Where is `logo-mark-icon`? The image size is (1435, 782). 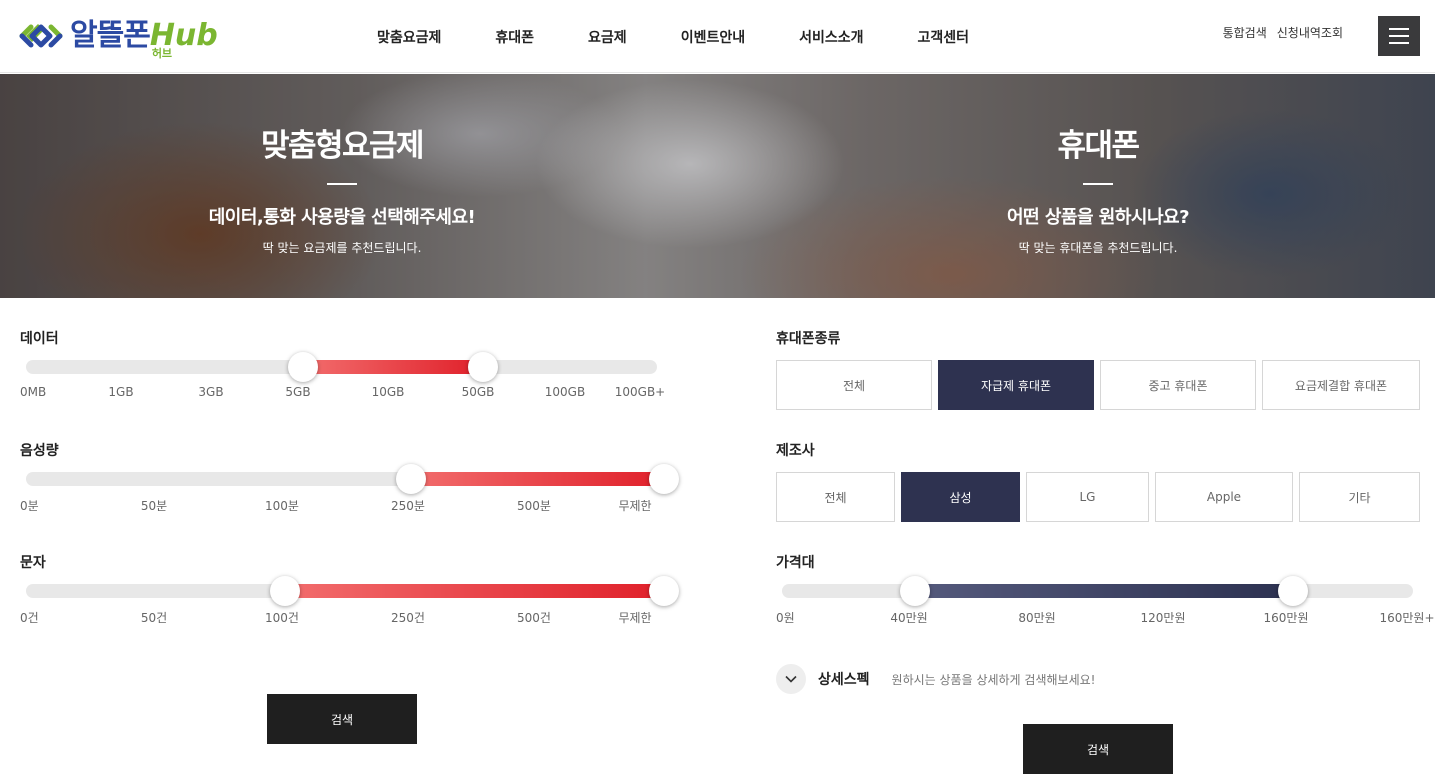
logo-mark-icon is located at coordinates (41, 36).